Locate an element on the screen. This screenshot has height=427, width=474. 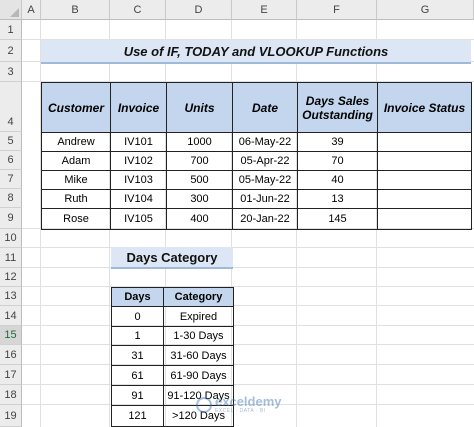
row-header-9: 9 is located at coordinates (11, 218).